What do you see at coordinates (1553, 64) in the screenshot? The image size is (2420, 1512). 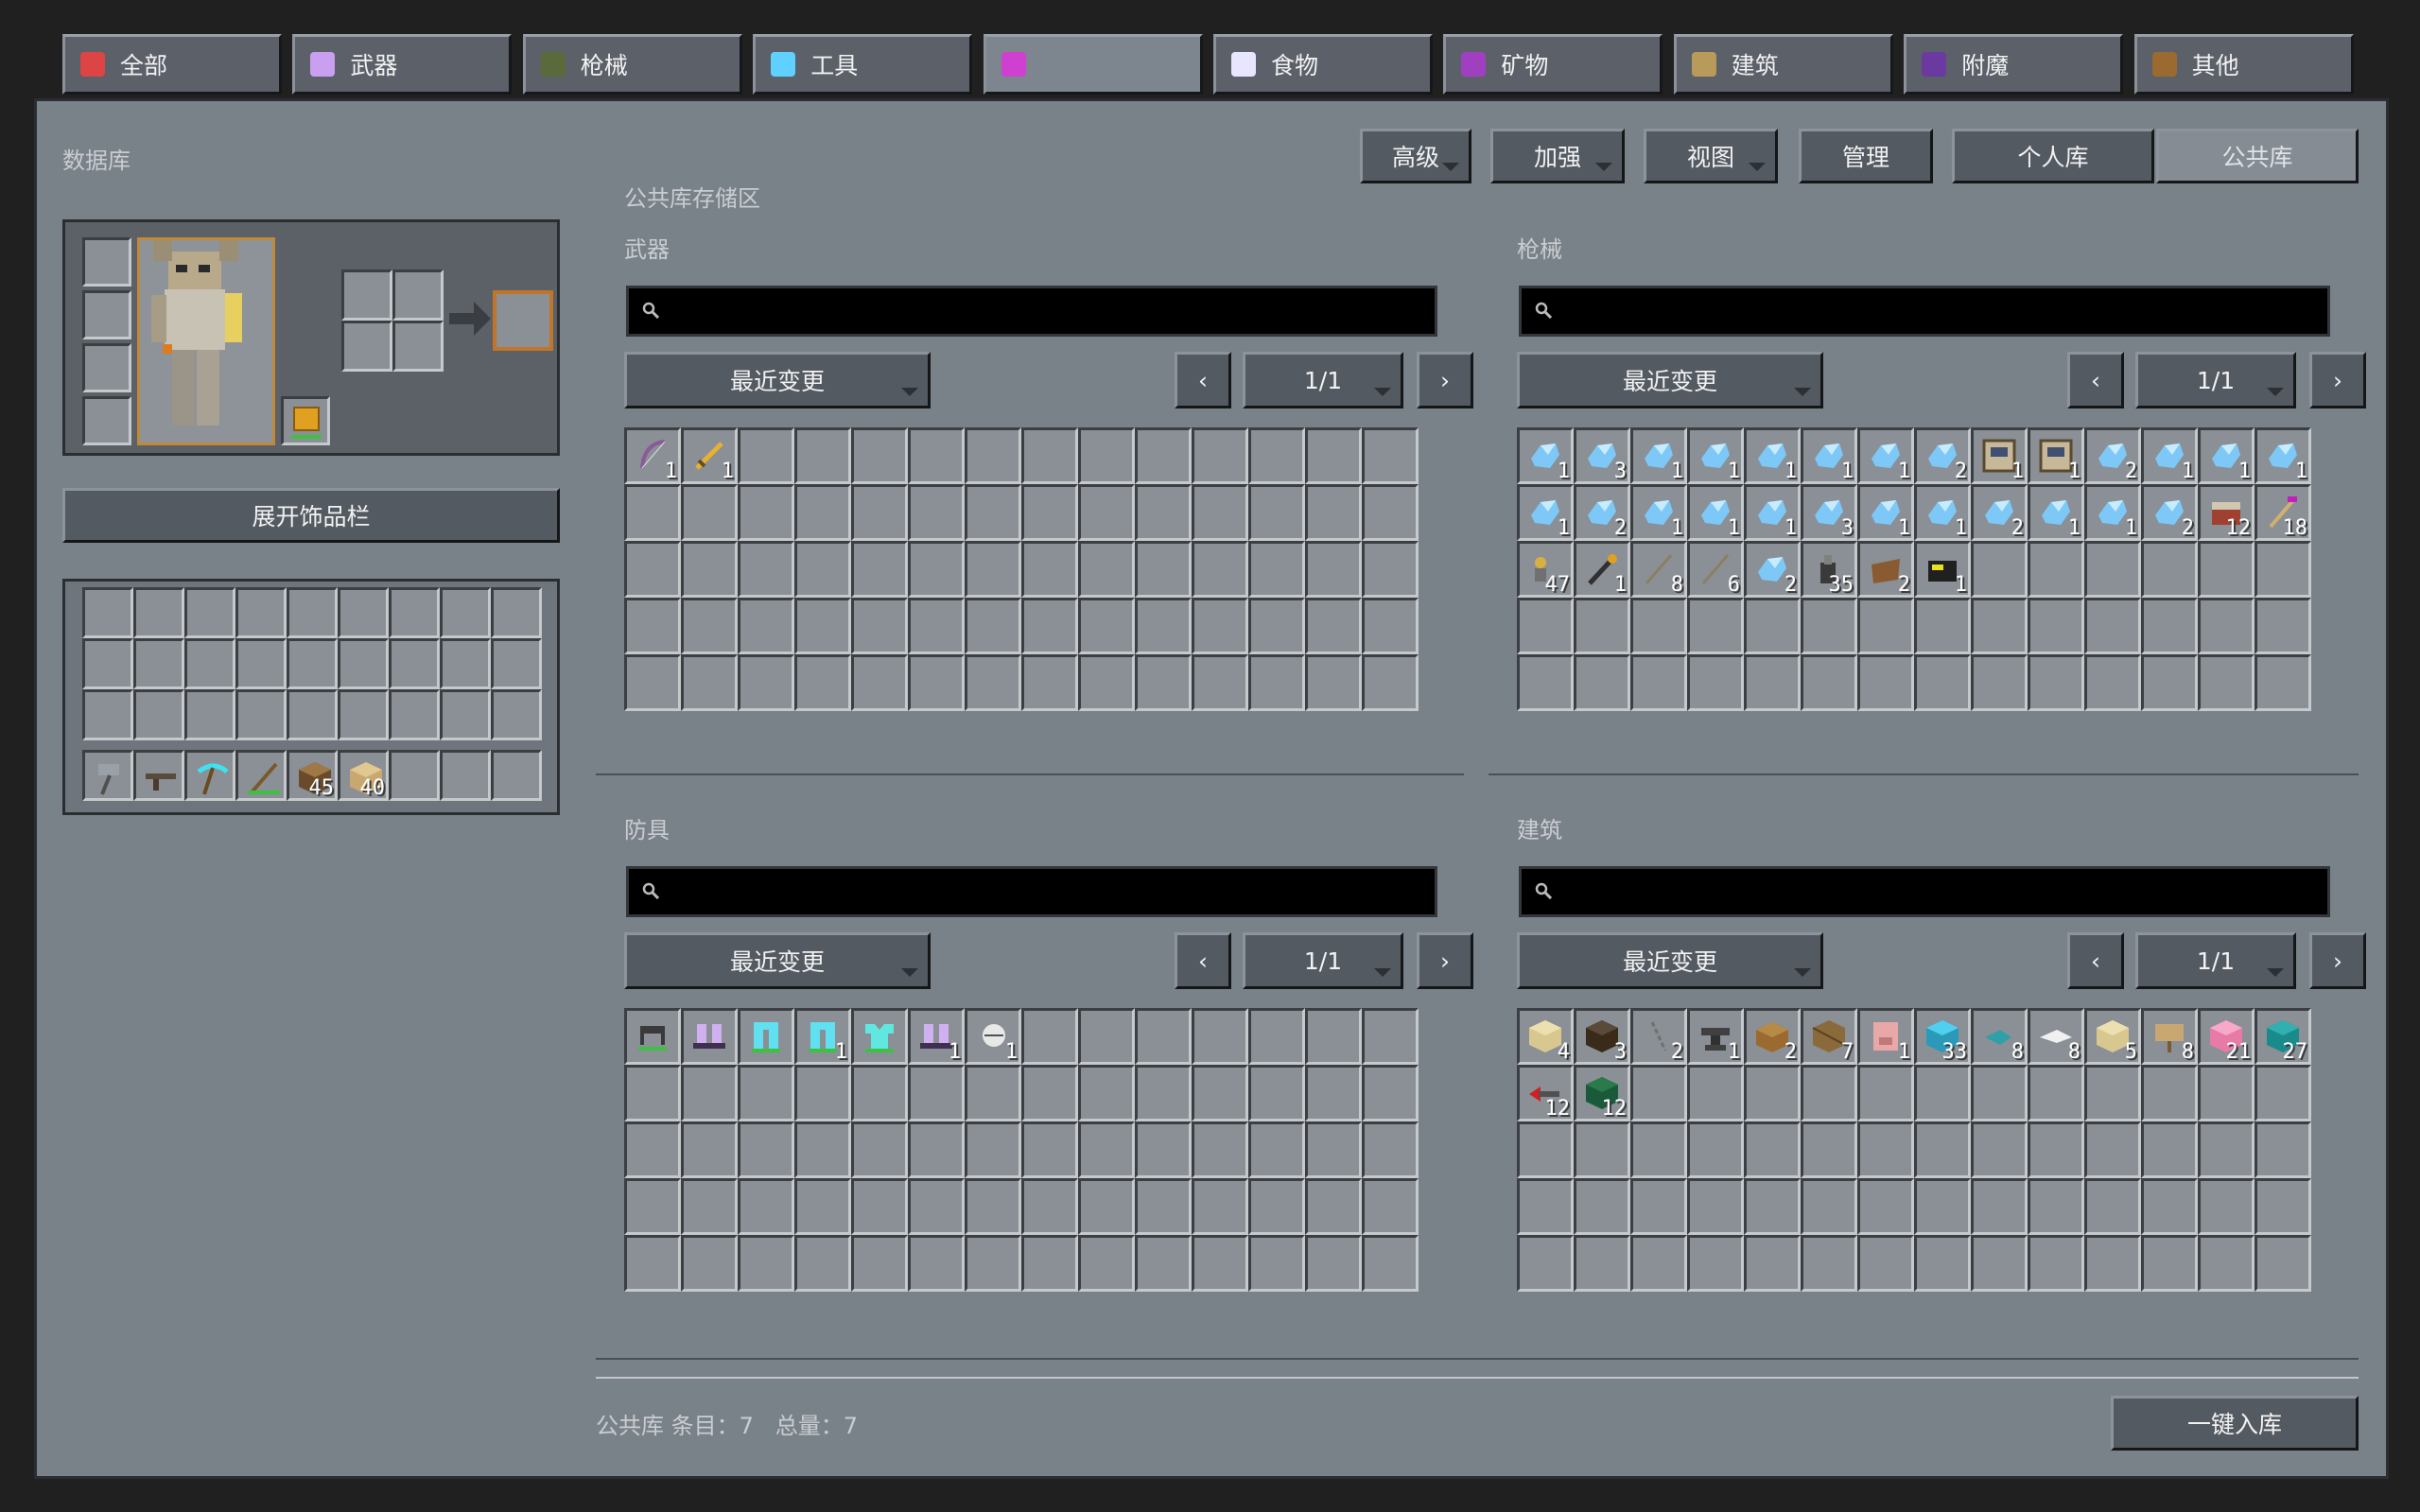 I see `tab-ore: 矿物` at bounding box center [1553, 64].